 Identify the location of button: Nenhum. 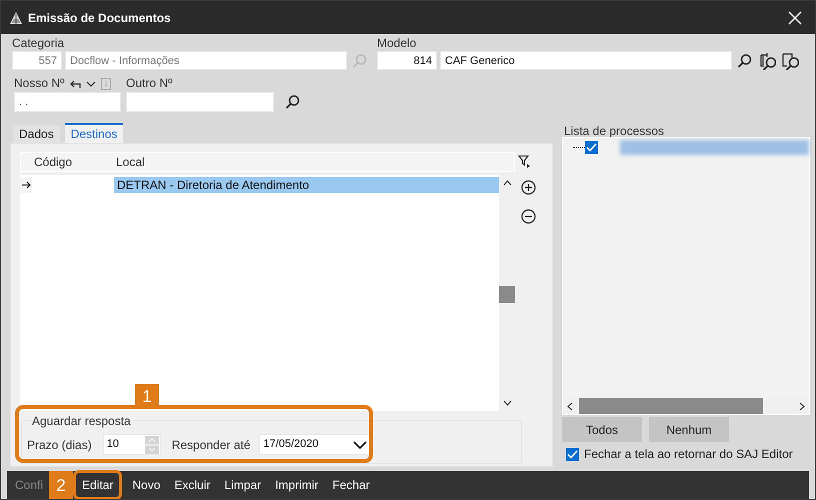
(689, 429).